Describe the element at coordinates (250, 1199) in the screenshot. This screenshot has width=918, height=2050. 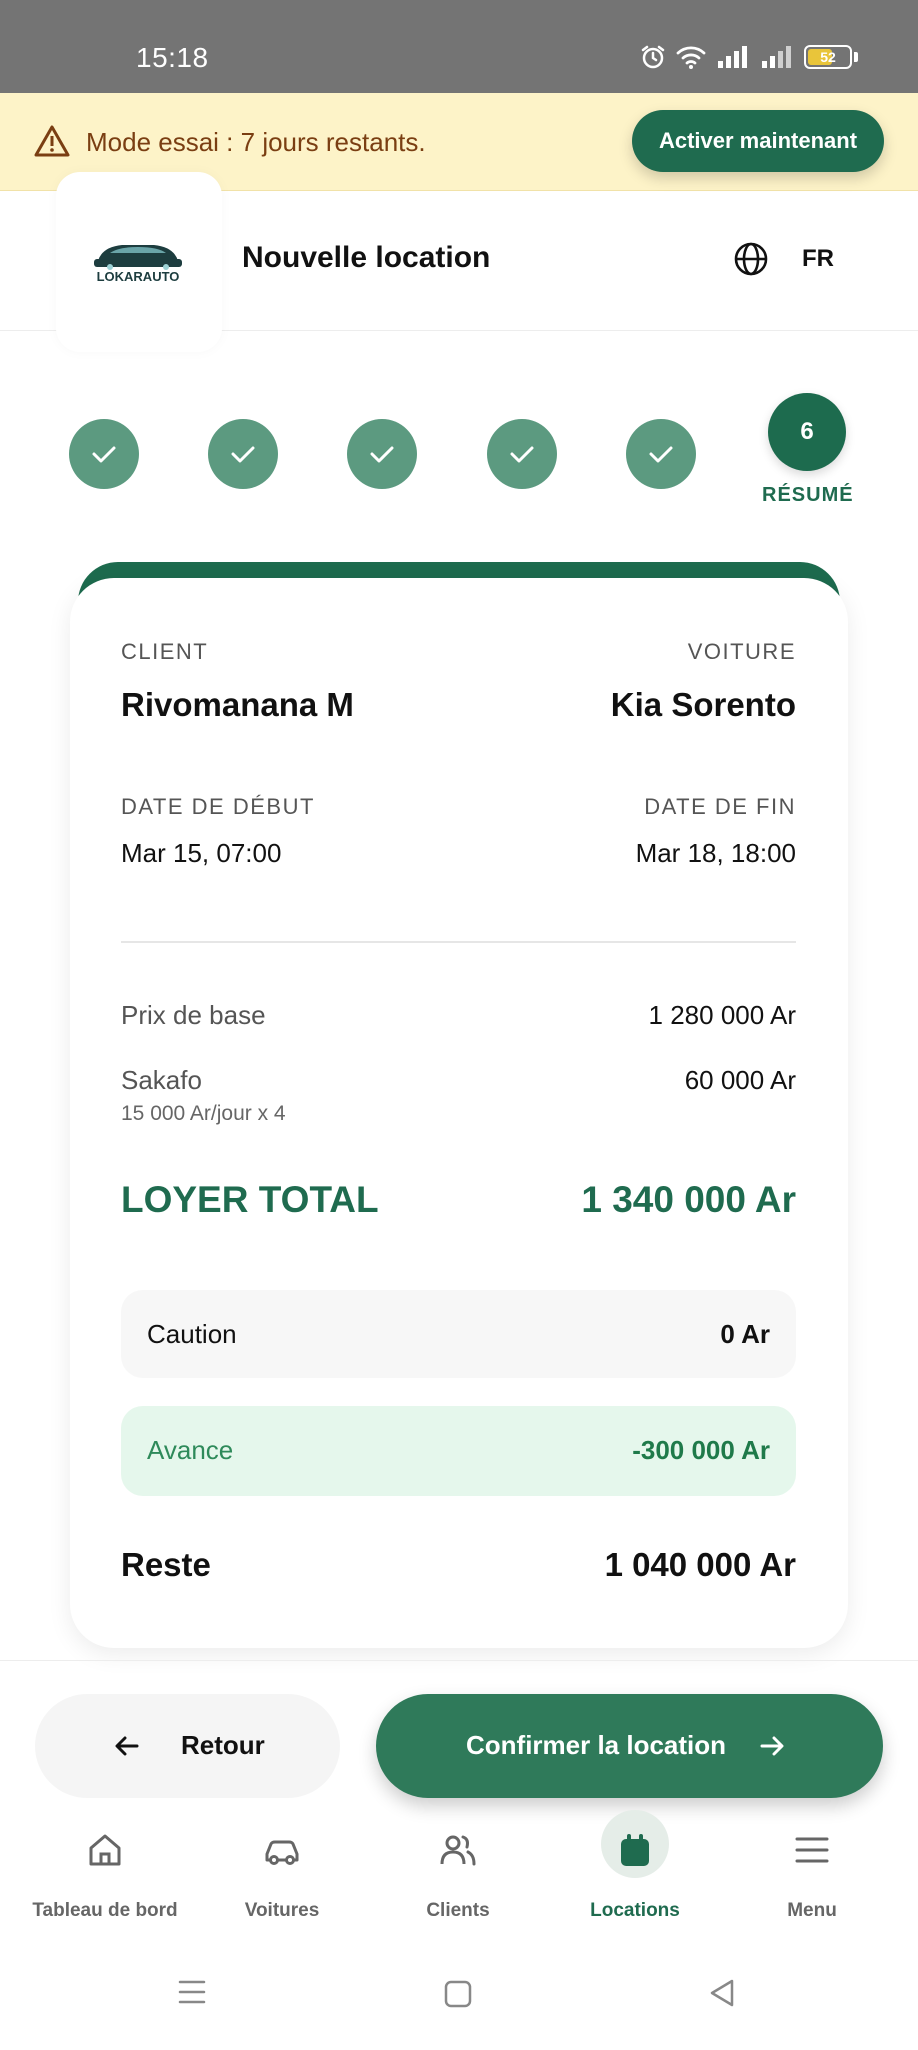
I see `total-label: LOYER TOTAL` at that location.